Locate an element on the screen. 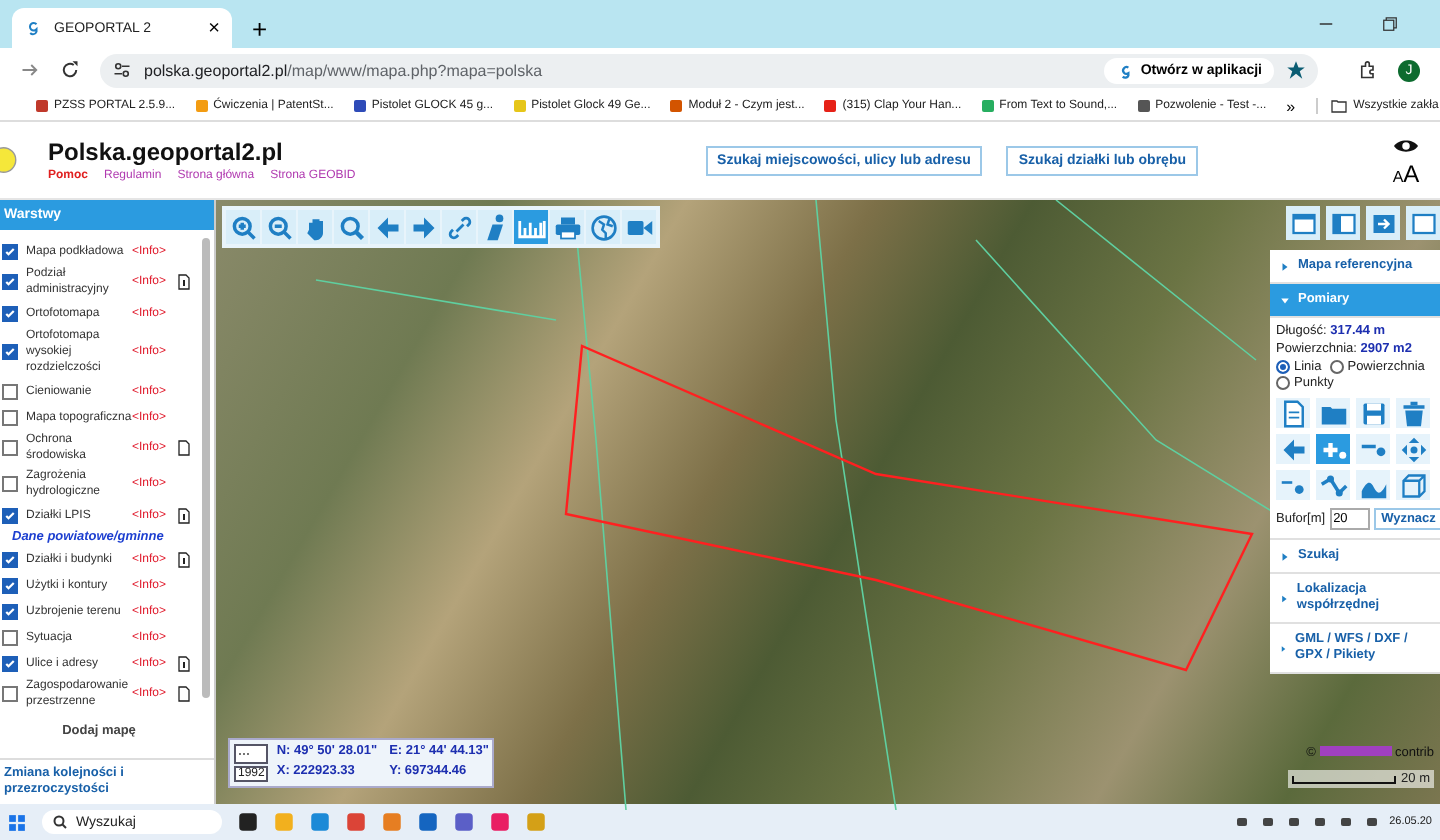  start-icon is located at coordinates (17, 822).